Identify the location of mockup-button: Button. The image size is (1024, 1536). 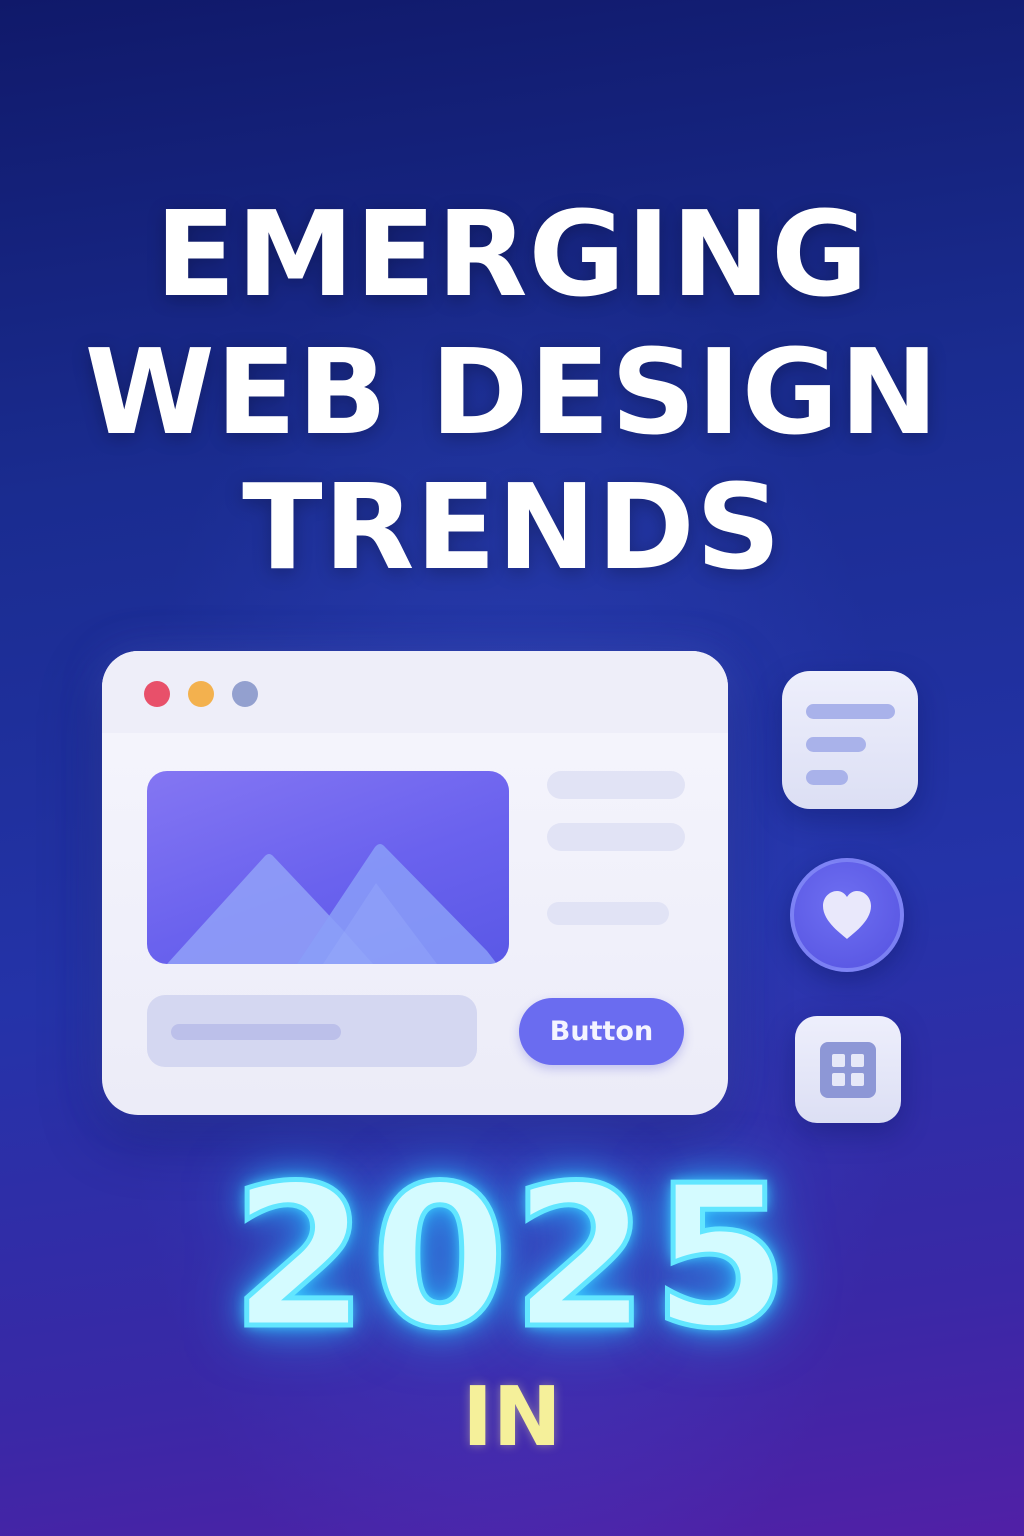
(601, 1031).